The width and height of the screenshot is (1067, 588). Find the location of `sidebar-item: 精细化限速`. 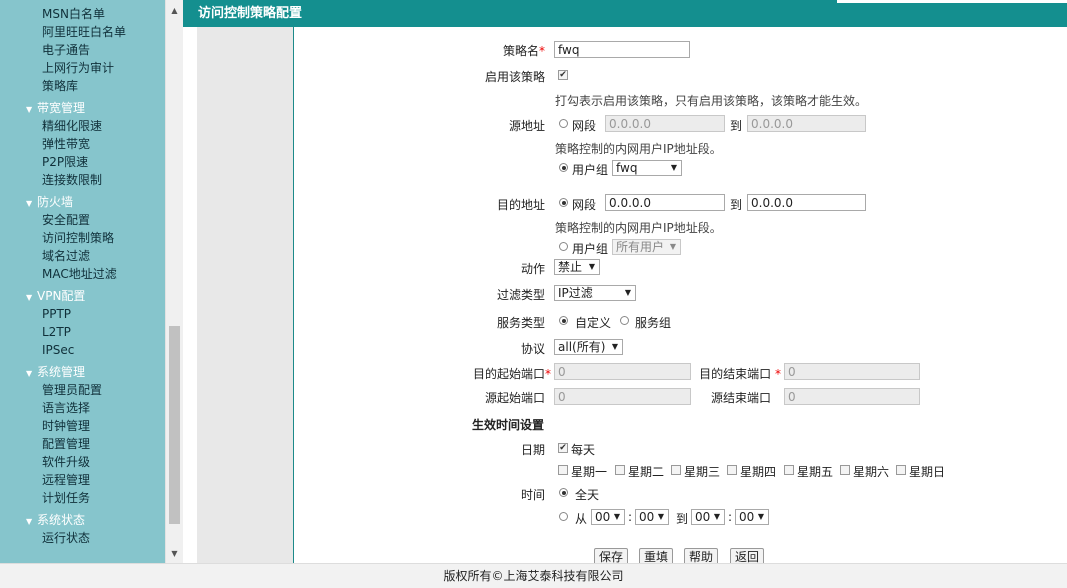

sidebar-item: 精细化限速 is located at coordinates (72, 126).